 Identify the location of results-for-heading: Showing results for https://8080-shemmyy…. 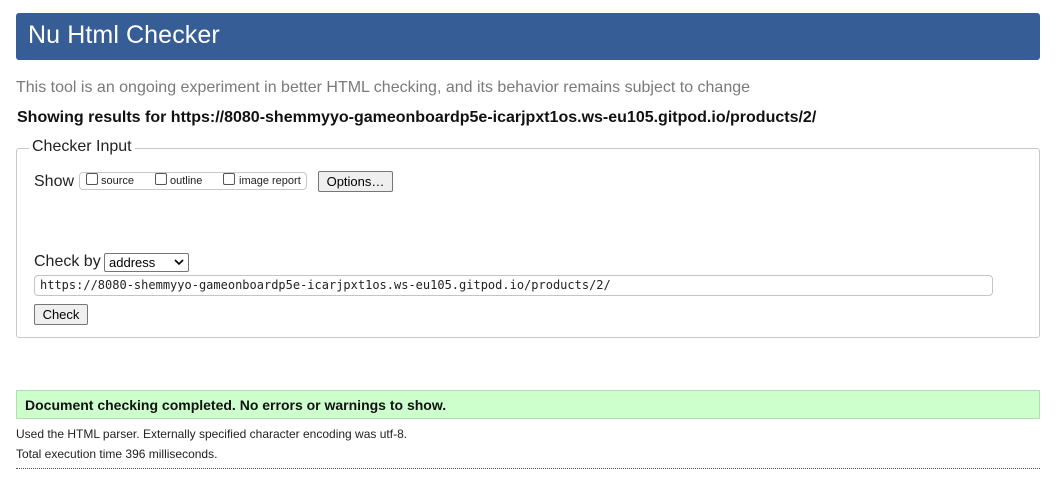
(417, 117).